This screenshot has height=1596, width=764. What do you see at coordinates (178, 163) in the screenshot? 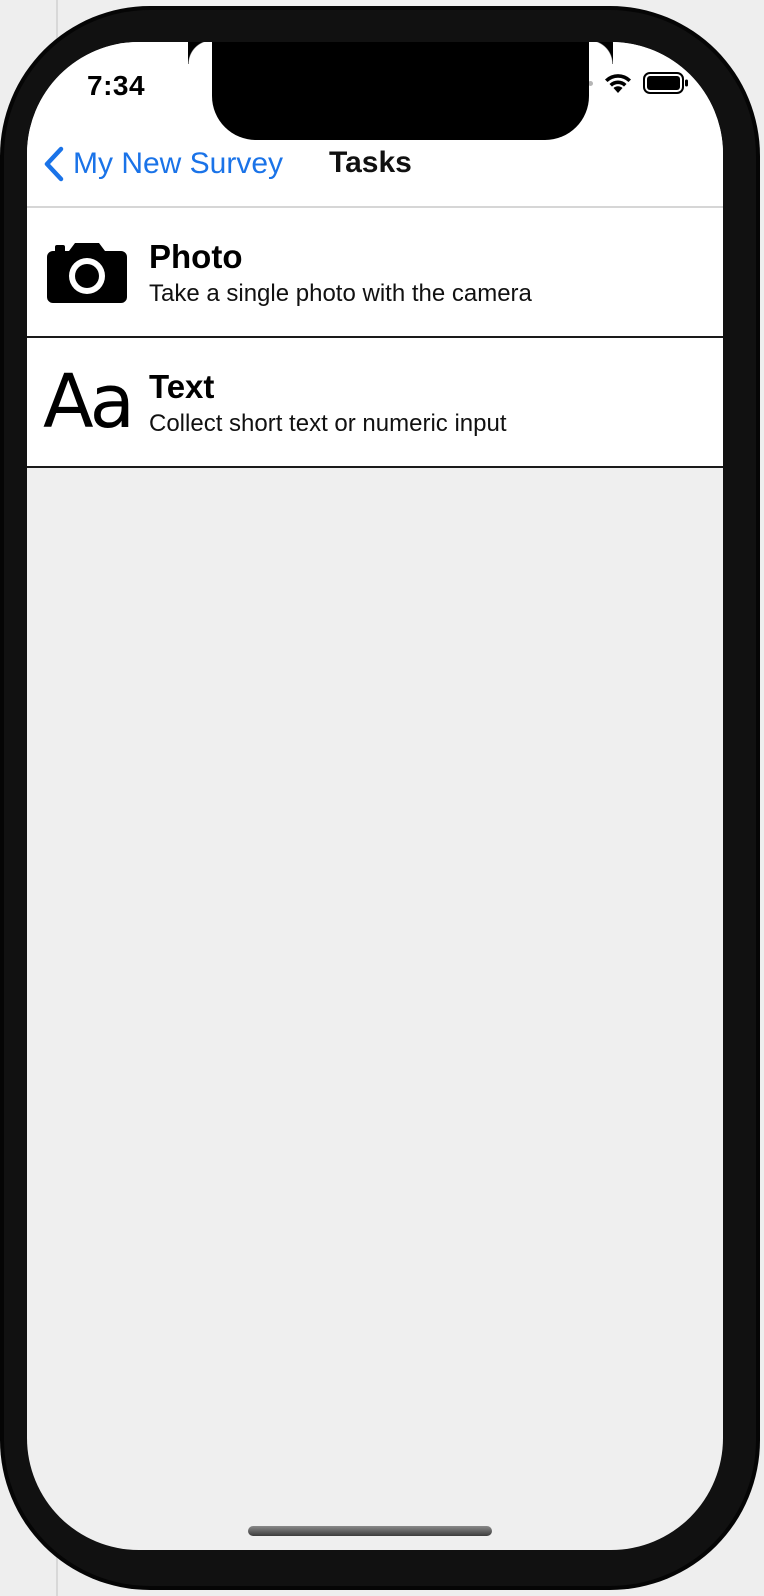
I see `back-button-label: My New Survey` at bounding box center [178, 163].